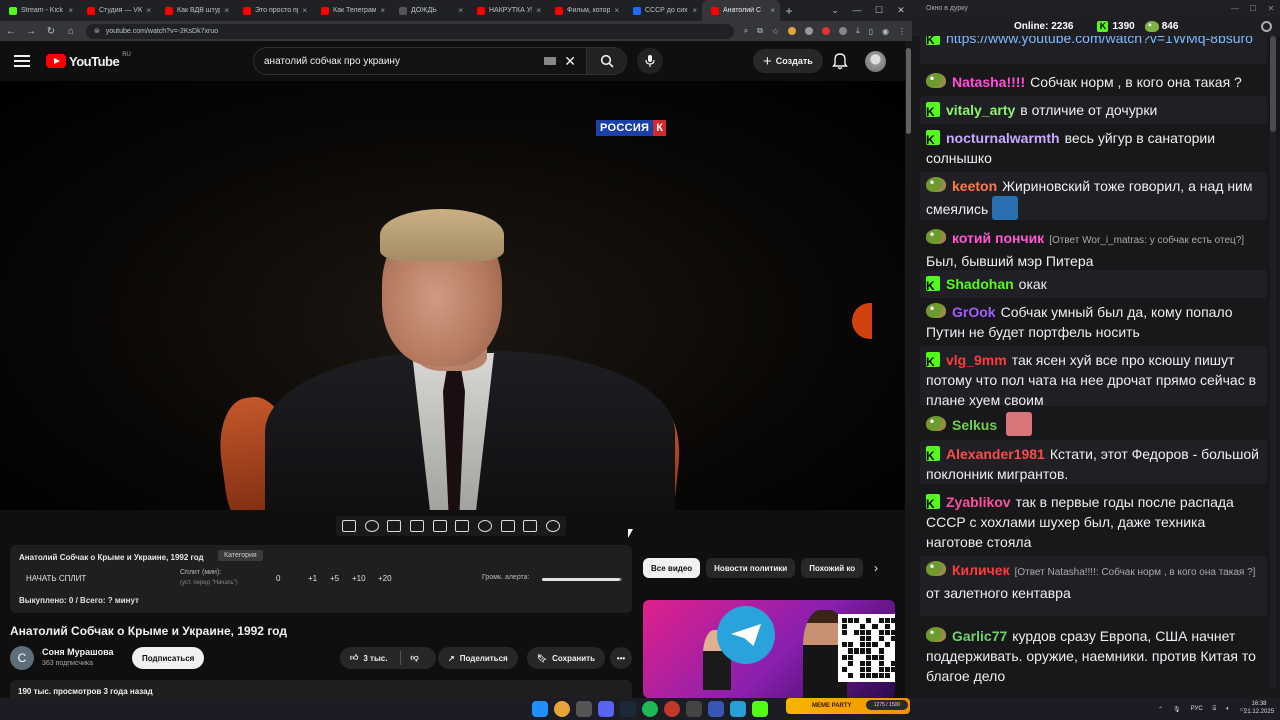 This screenshot has height=720, width=1280. What do you see at coordinates (351, 10) in the screenshot?
I see `browser-tab: Как Телеграм-к×` at bounding box center [351, 10].